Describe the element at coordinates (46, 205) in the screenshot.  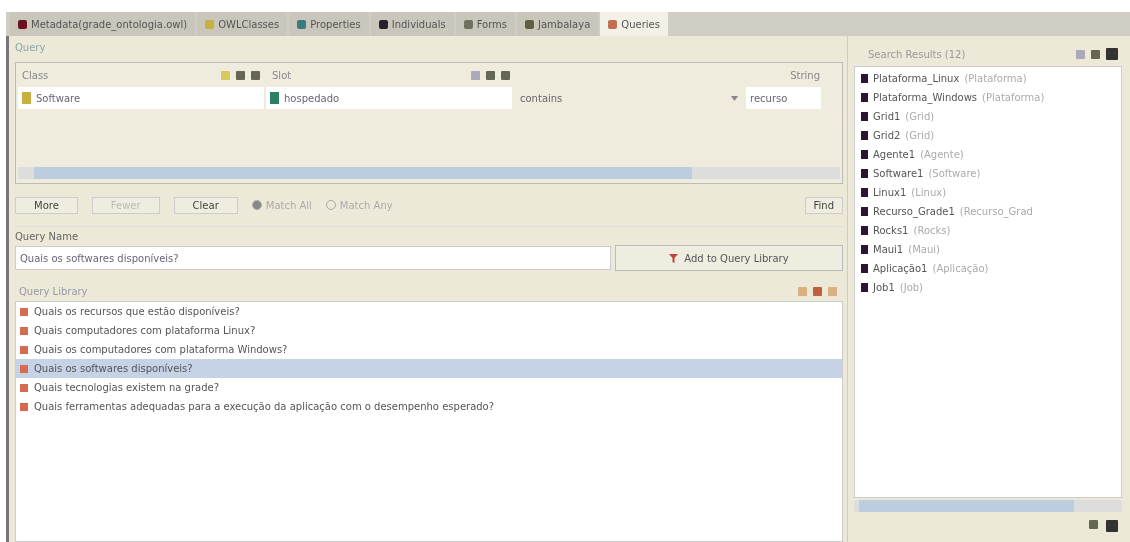
I see `query-button: More` at that location.